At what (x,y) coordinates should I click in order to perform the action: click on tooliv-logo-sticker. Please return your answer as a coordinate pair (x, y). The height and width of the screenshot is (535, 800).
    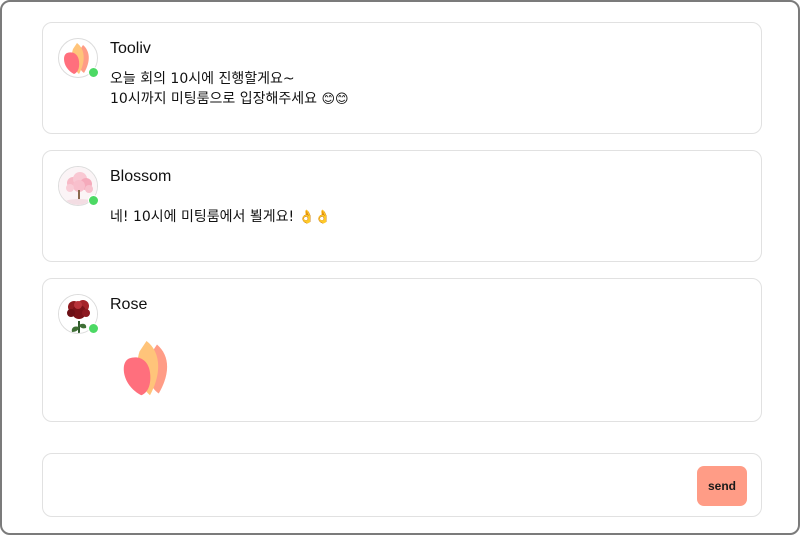
    Looking at the image, I should click on (150, 371).